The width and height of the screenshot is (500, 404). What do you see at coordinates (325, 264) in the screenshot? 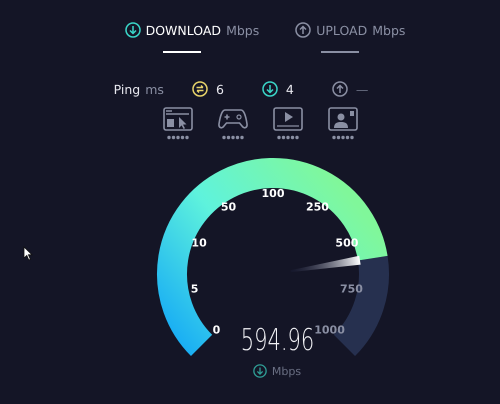
I see `gauge-needle` at bounding box center [325, 264].